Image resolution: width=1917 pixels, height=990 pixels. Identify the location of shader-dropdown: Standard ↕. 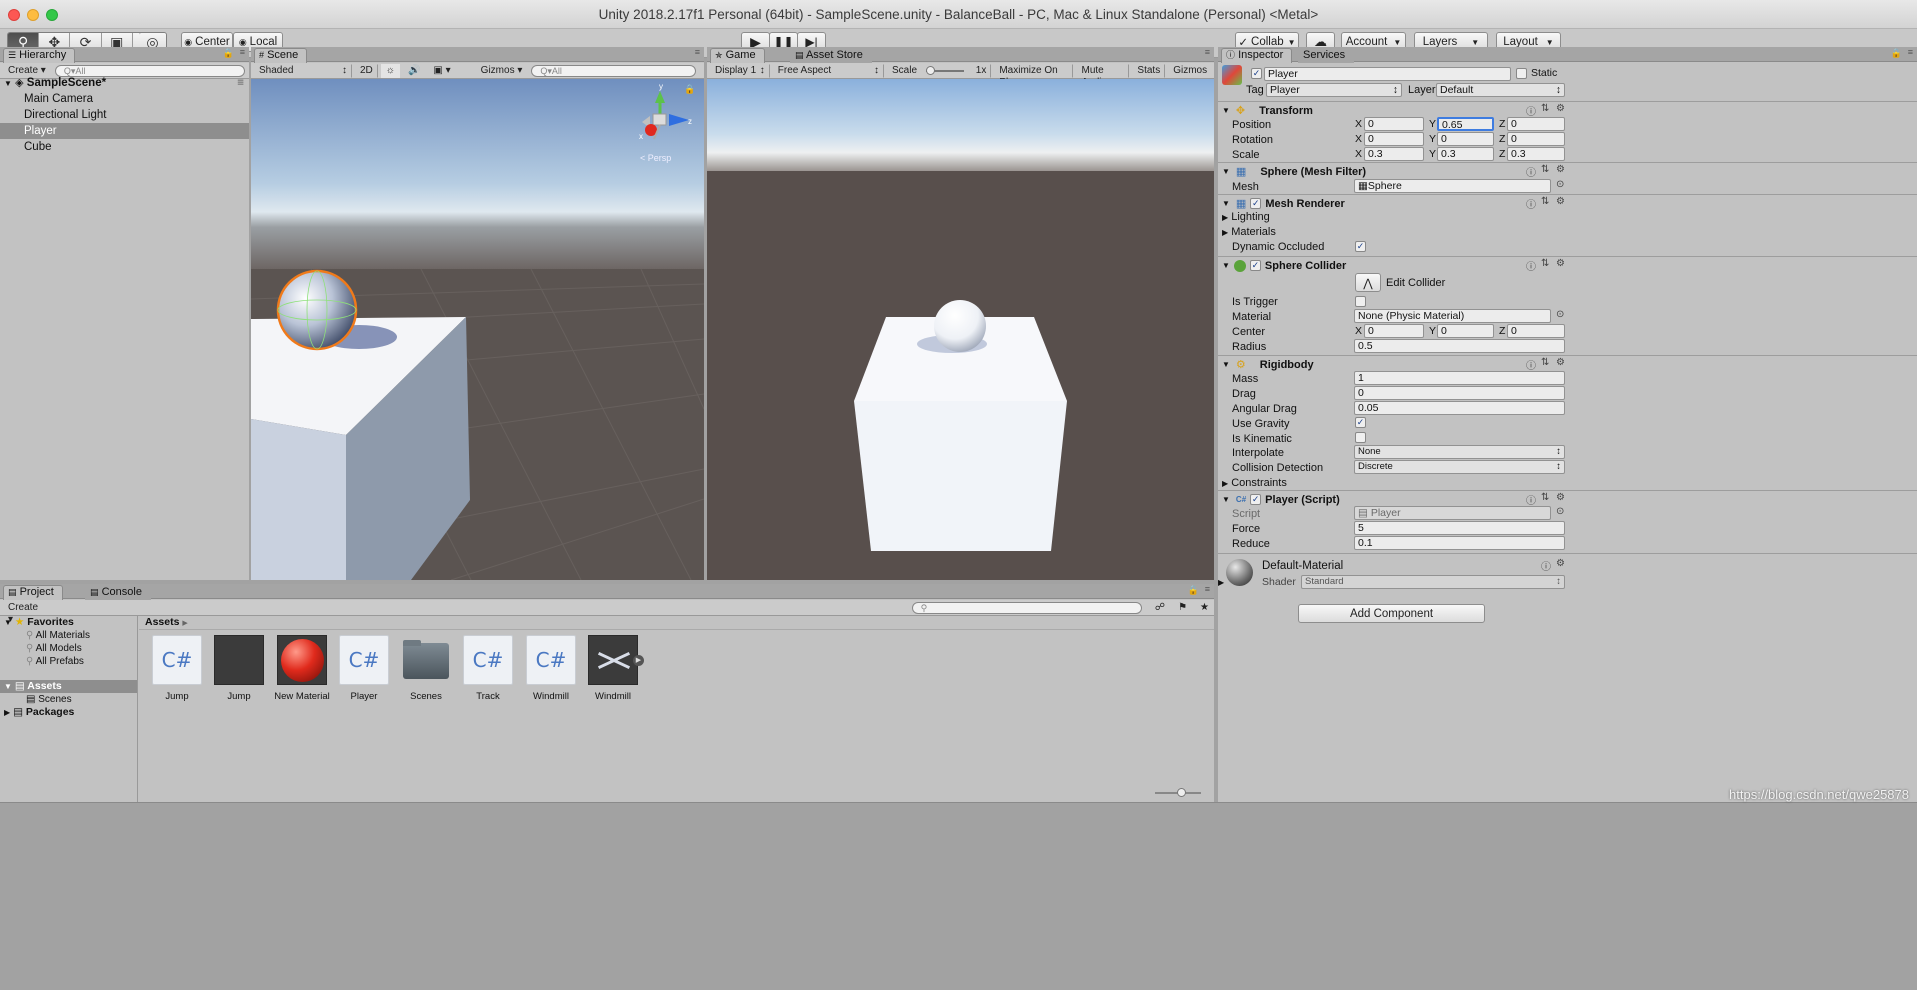
(1433, 582).